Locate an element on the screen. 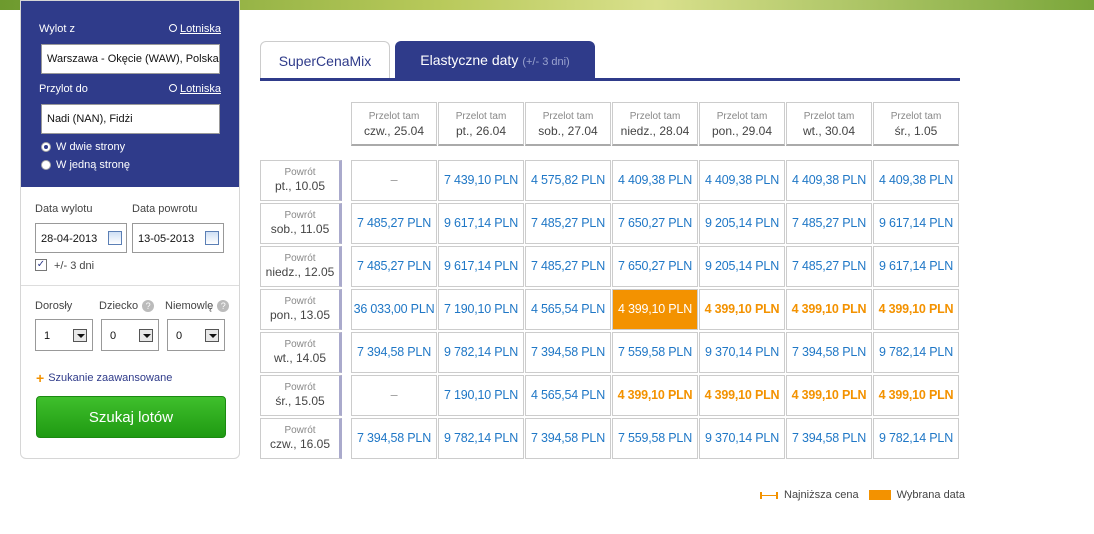  from-field: Warszawa - Okęcie (WAW), Polska is located at coordinates (130, 59).